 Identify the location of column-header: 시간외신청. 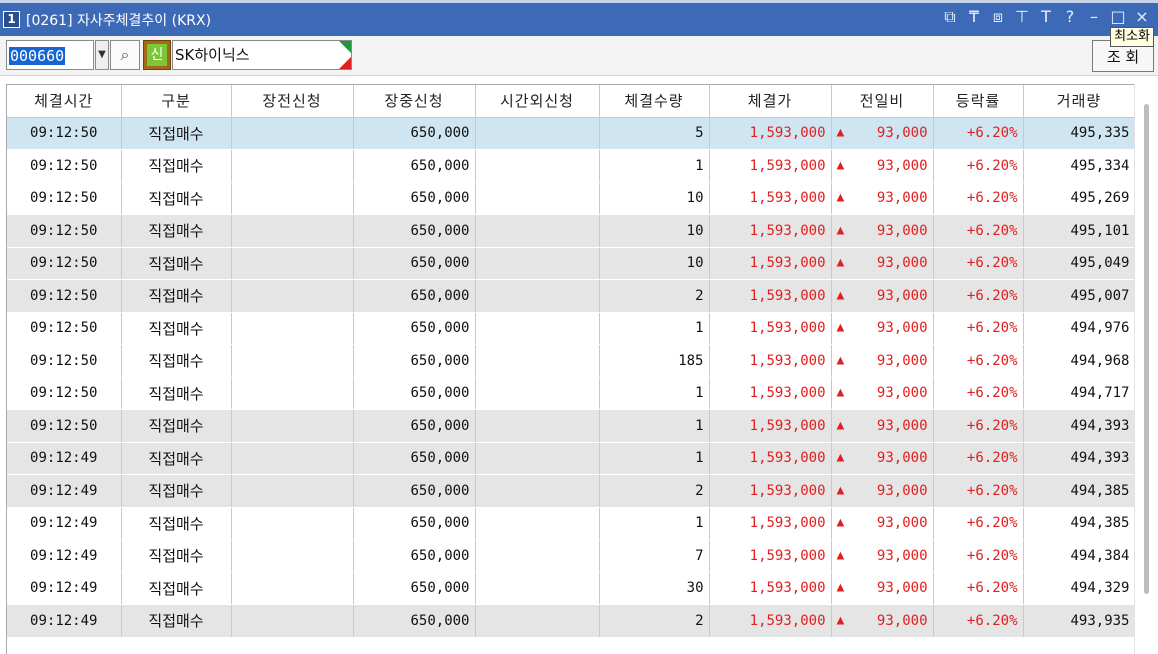
(537, 101).